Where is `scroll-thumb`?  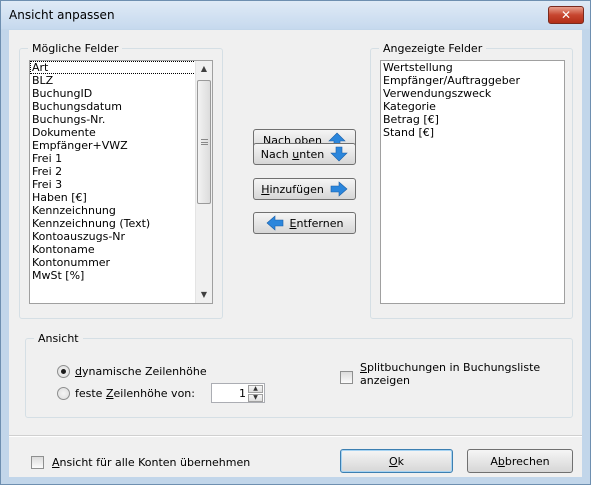
scroll-thumb is located at coordinates (204, 142).